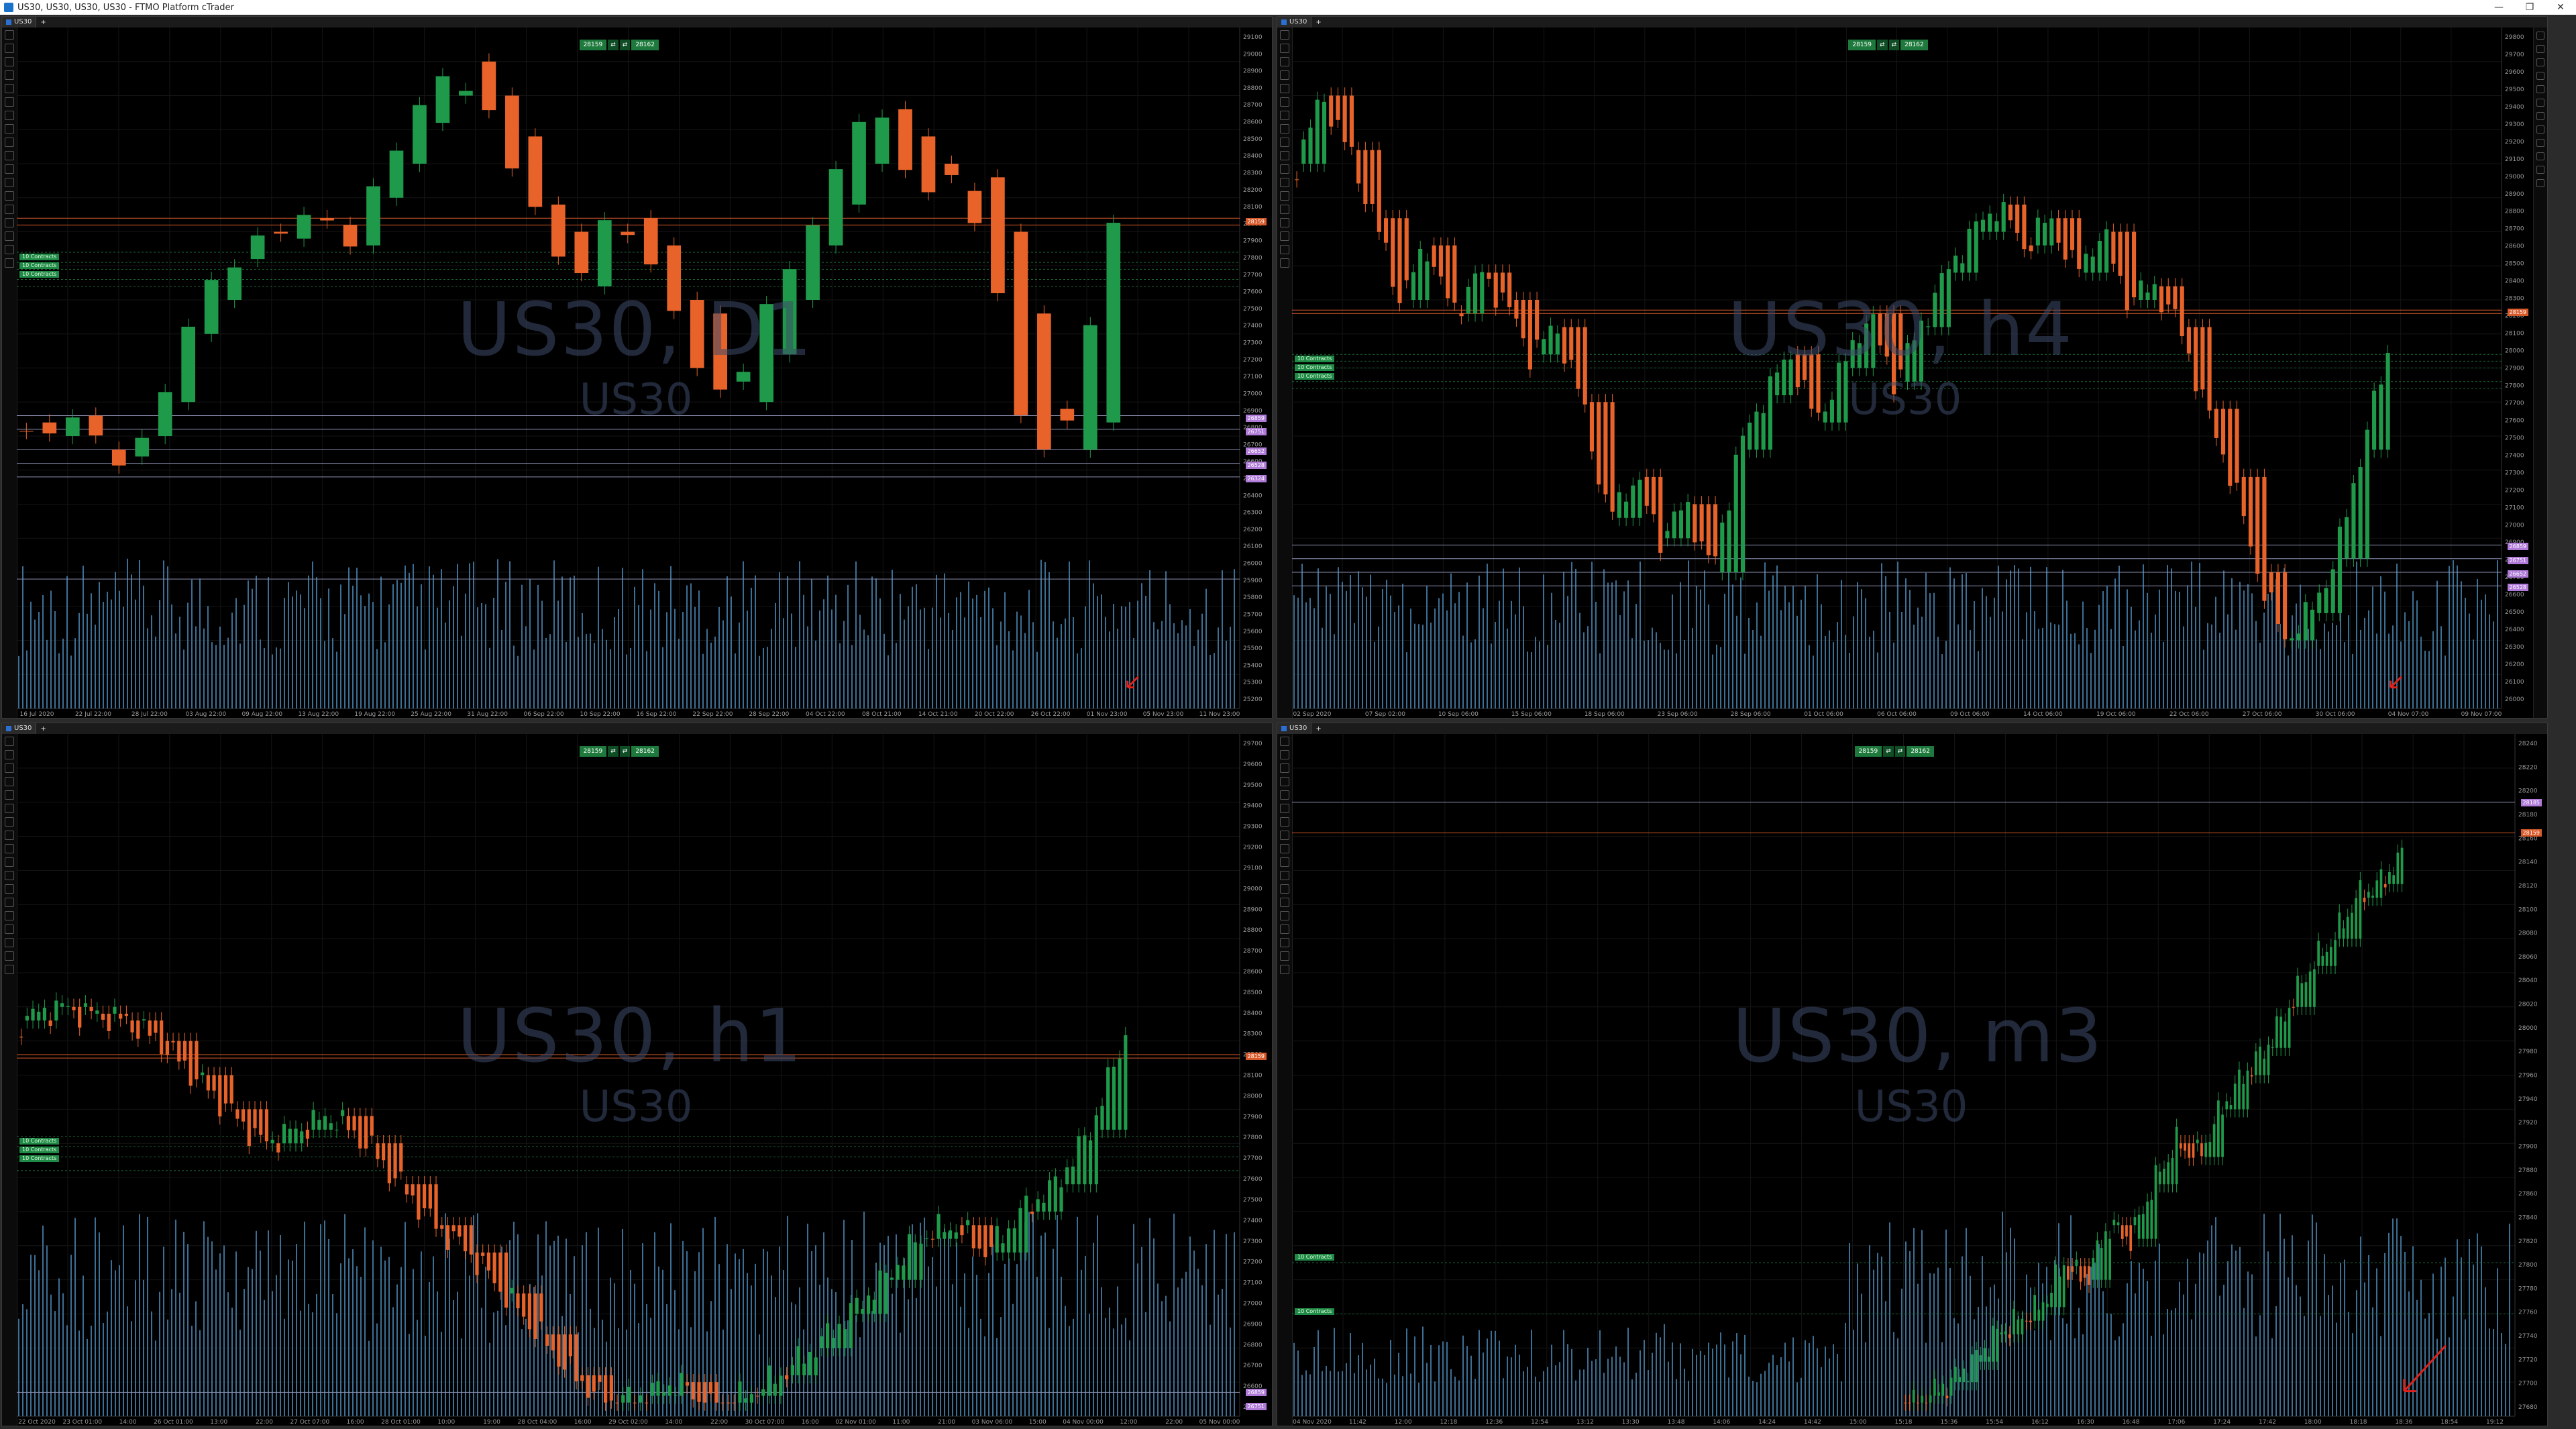 Image resolution: width=2576 pixels, height=1429 pixels. Describe the element at coordinates (2540, 76) in the screenshot. I see `line-icon` at that location.